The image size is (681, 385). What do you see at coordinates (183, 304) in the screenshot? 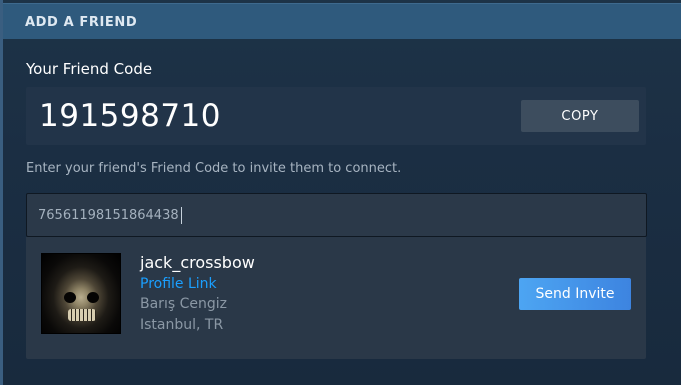
I see `result-real-name: Barış Cengiz` at bounding box center [183, 304].